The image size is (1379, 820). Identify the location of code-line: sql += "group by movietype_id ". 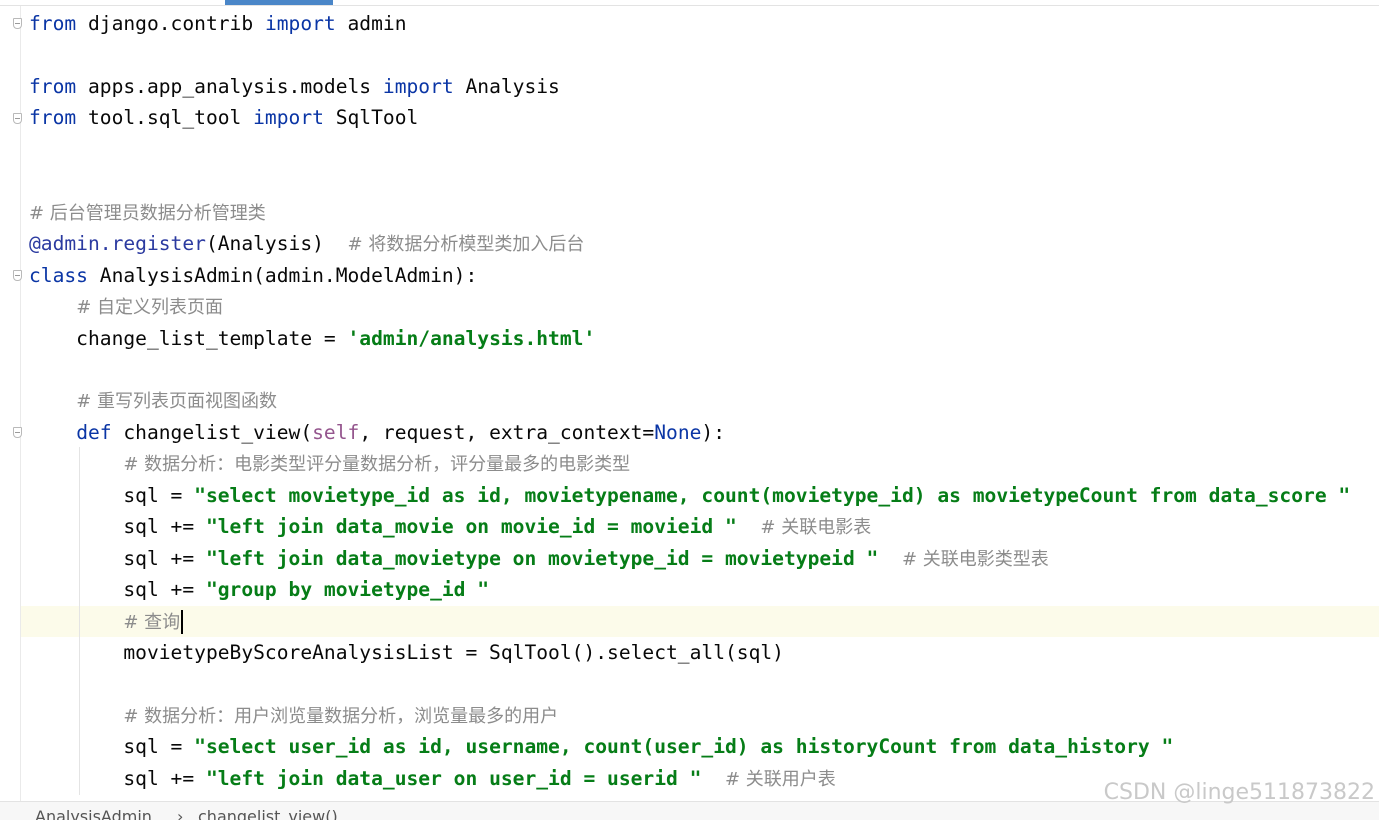
(259, 589).